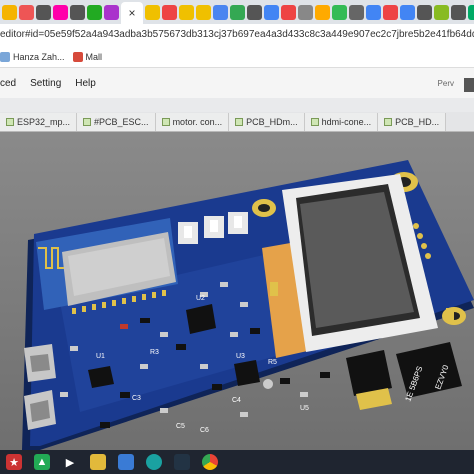 Image resolution: width=474 pixels, height=474 pixels. Describe the element at coordinates (70, 462) in the screenshot. I see `play-icon: ▶` at that location.